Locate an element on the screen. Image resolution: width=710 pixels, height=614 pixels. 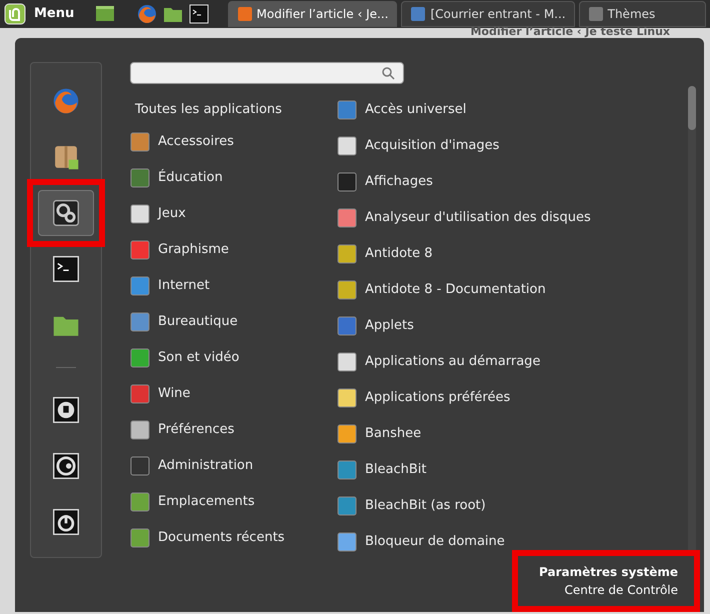
category-item: Graphisme is located at coordinates (233, 250).